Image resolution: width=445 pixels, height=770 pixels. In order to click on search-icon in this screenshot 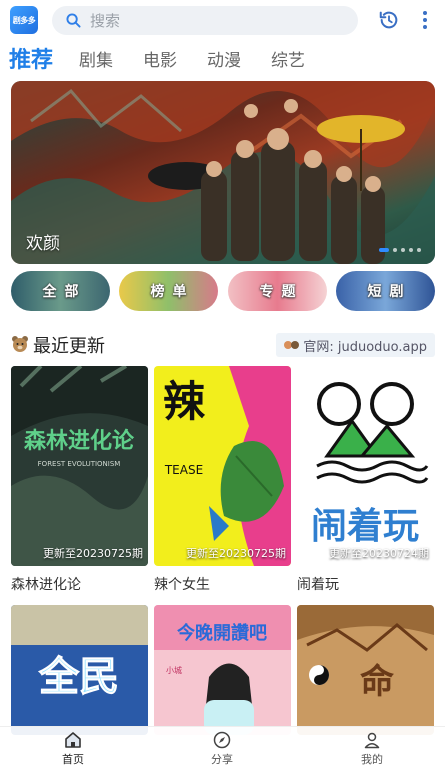, I will do `click(73, 20)`.